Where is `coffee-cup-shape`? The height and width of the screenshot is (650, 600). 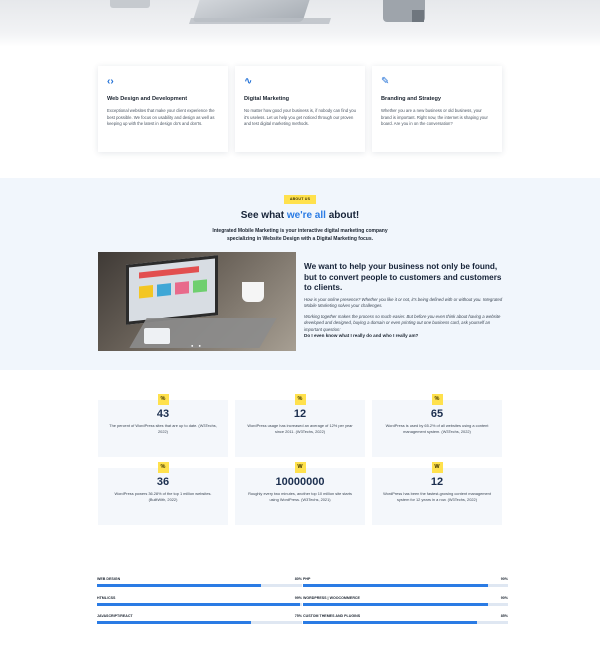 coffee-cup-shape is located at coordinates (253, 292).